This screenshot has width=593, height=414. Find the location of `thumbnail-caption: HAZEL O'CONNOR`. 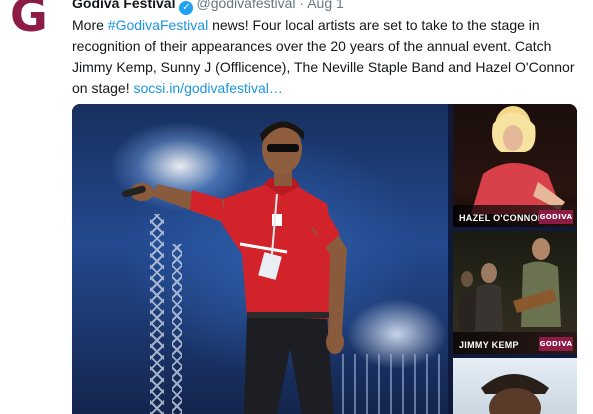

thumbnail-caption: HAZEL O'CONNOR is located at coordinates (502, 218).